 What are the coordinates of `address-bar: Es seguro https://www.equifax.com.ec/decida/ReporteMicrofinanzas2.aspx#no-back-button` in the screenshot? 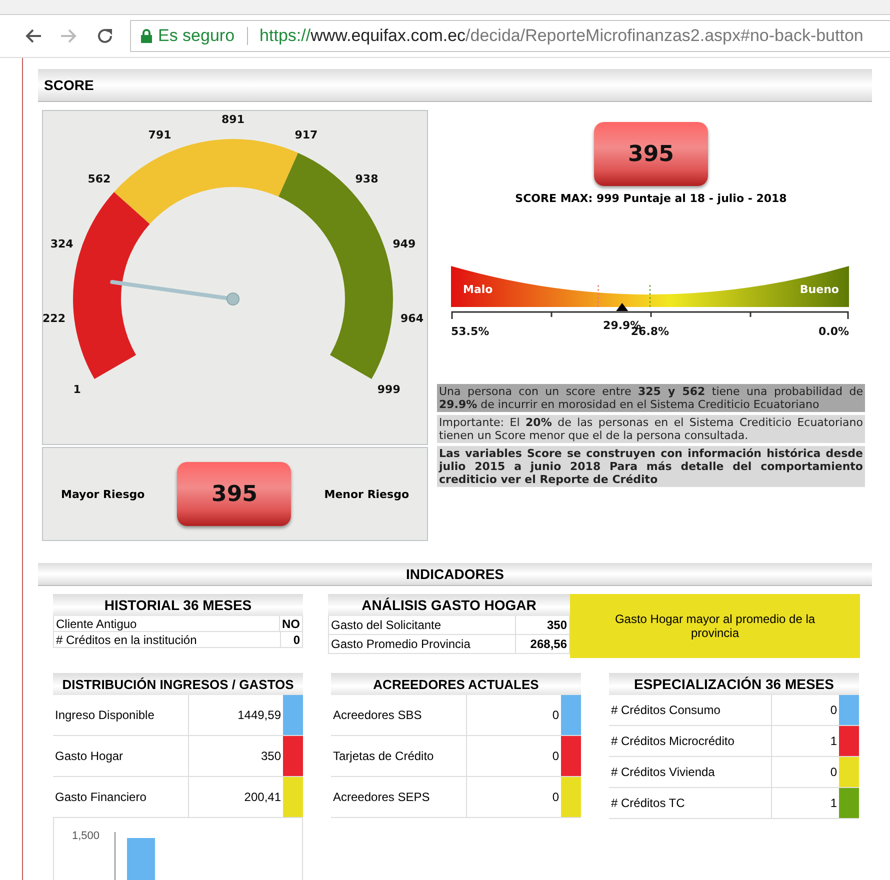 It's located at (510, 36).